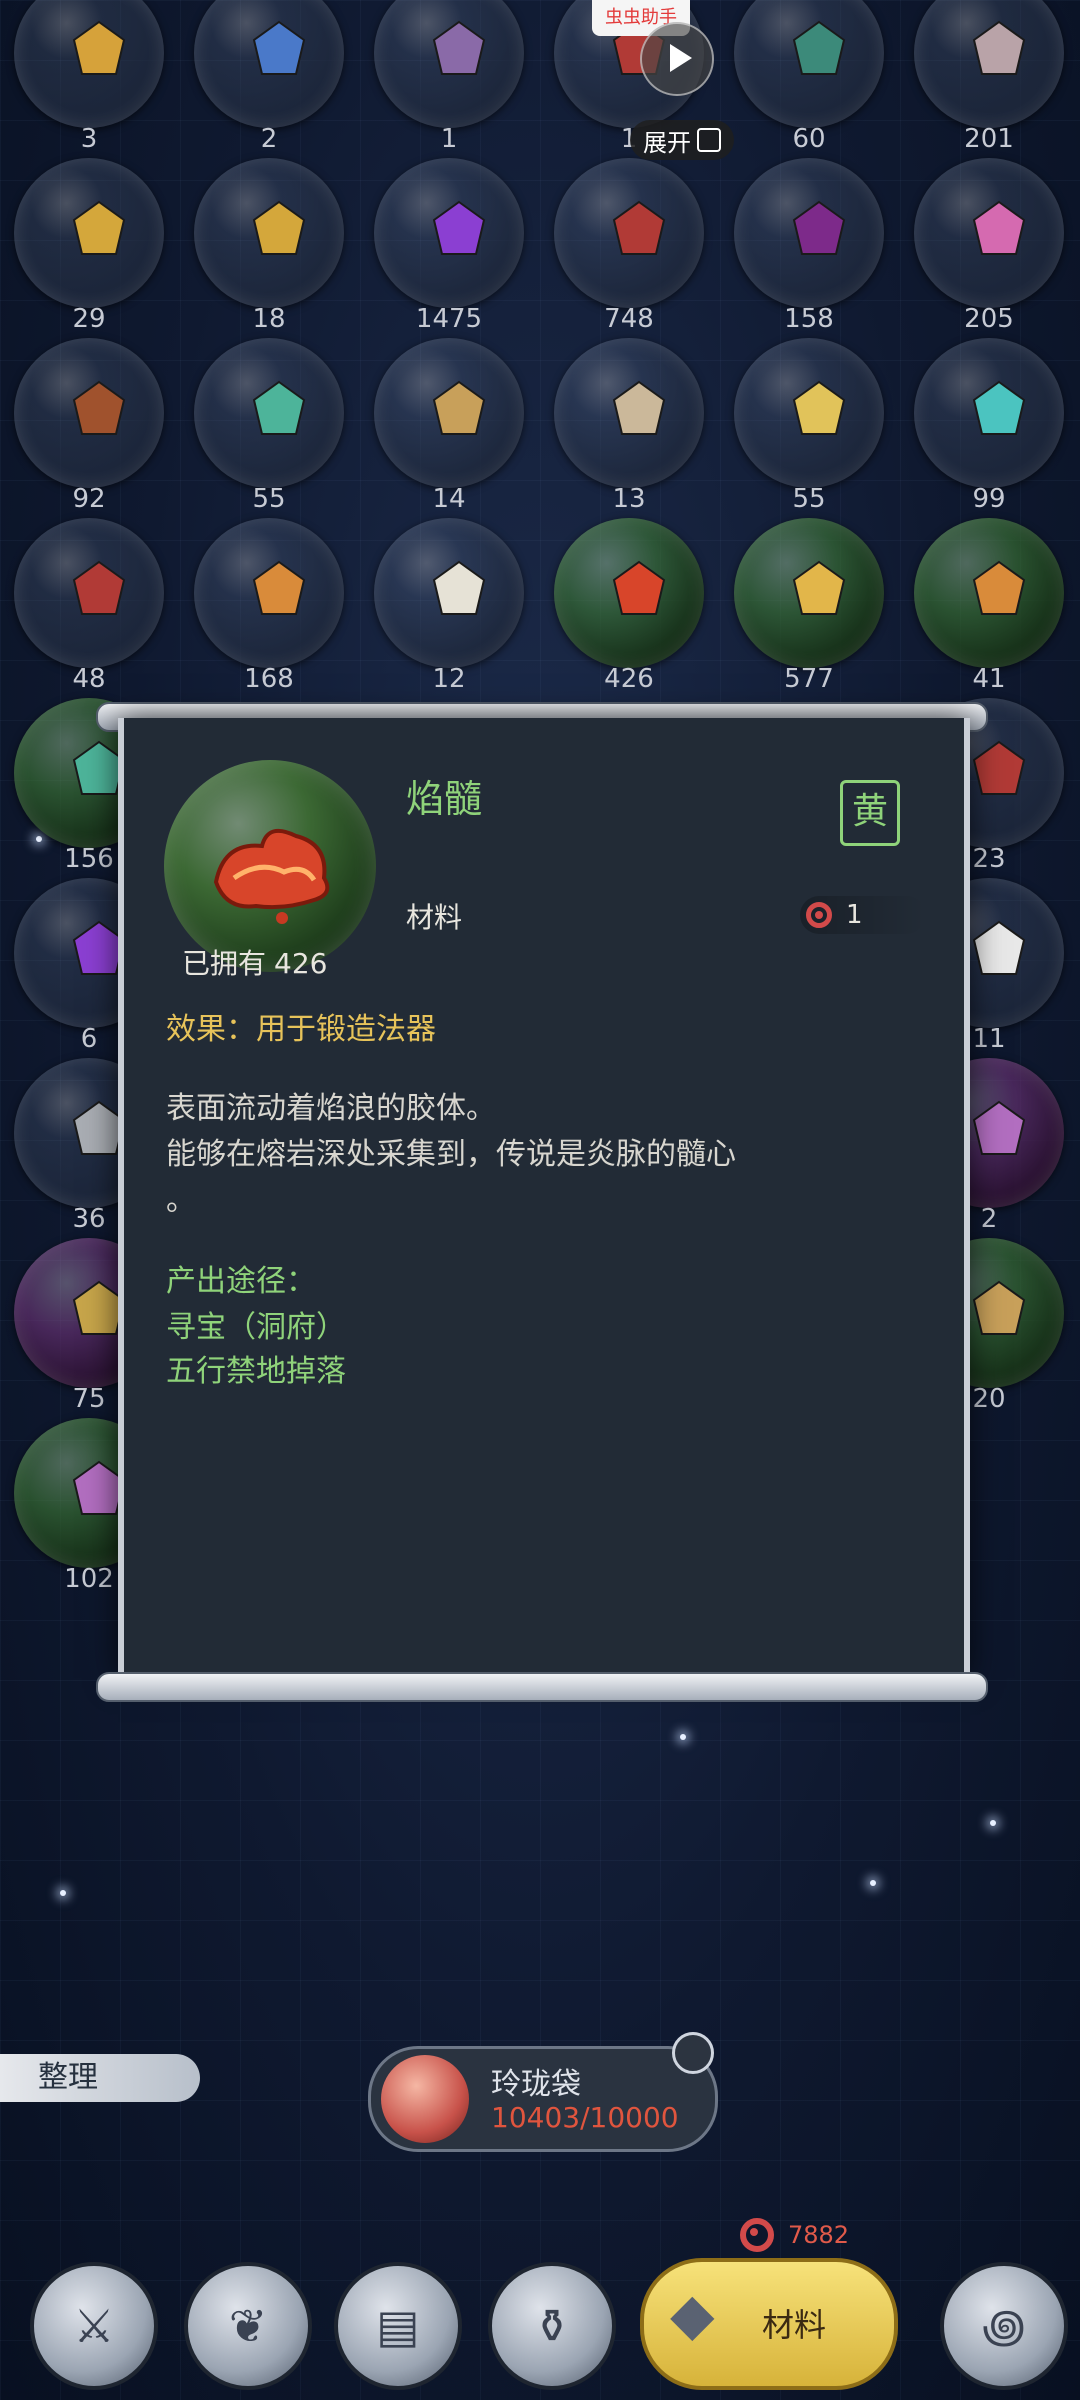  What do you see at coordinates (999, 947) in the screenshot?
I see `white-beans-icon` at bounding box center [999, 947].